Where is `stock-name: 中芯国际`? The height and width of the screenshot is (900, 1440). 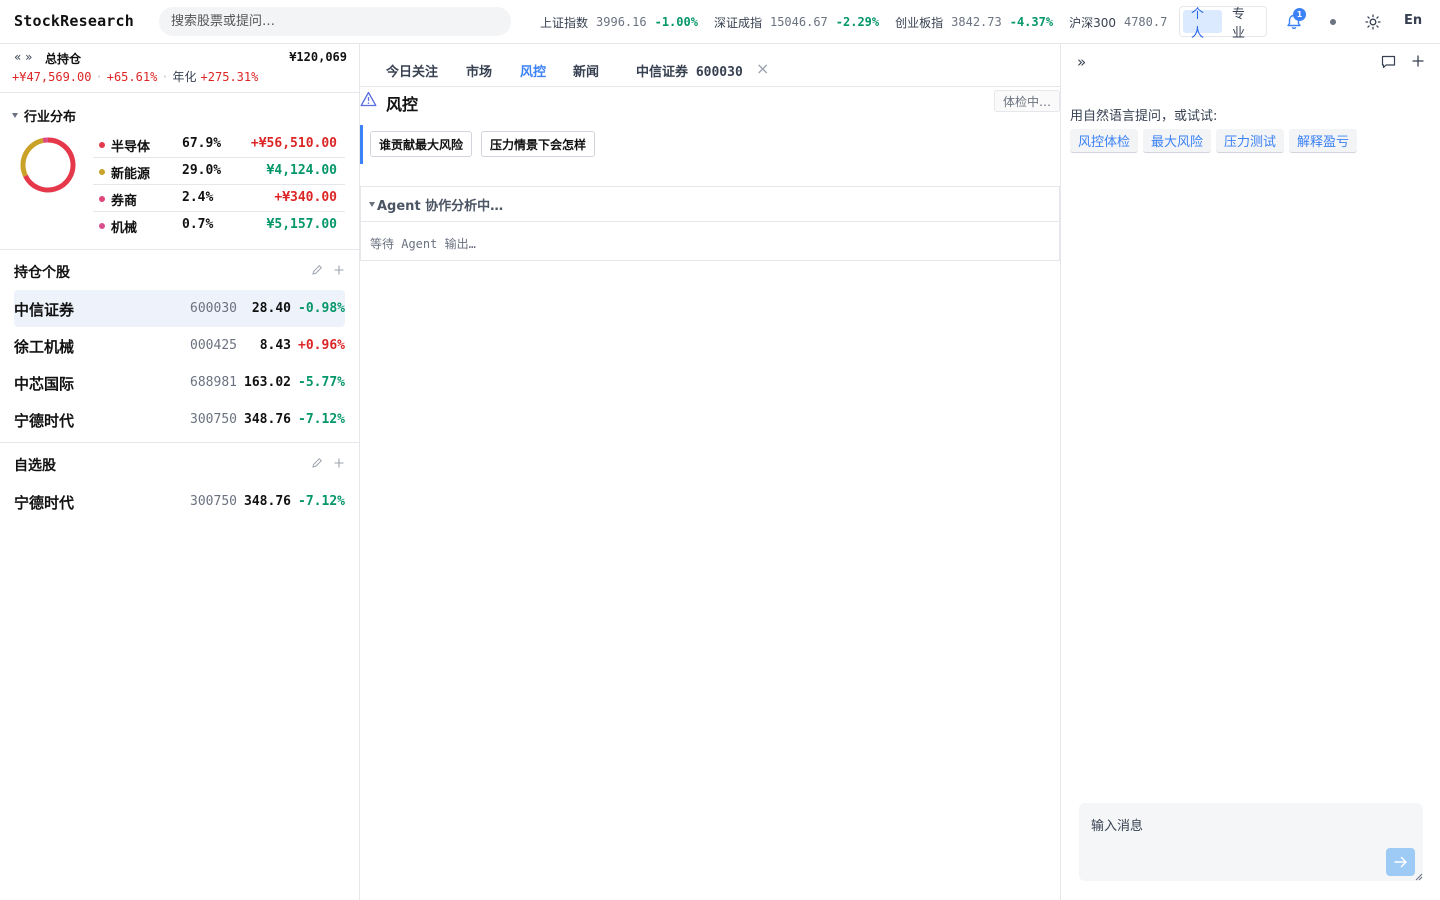 stock-name: 中芯国际 is located at coordinates (44, 384).